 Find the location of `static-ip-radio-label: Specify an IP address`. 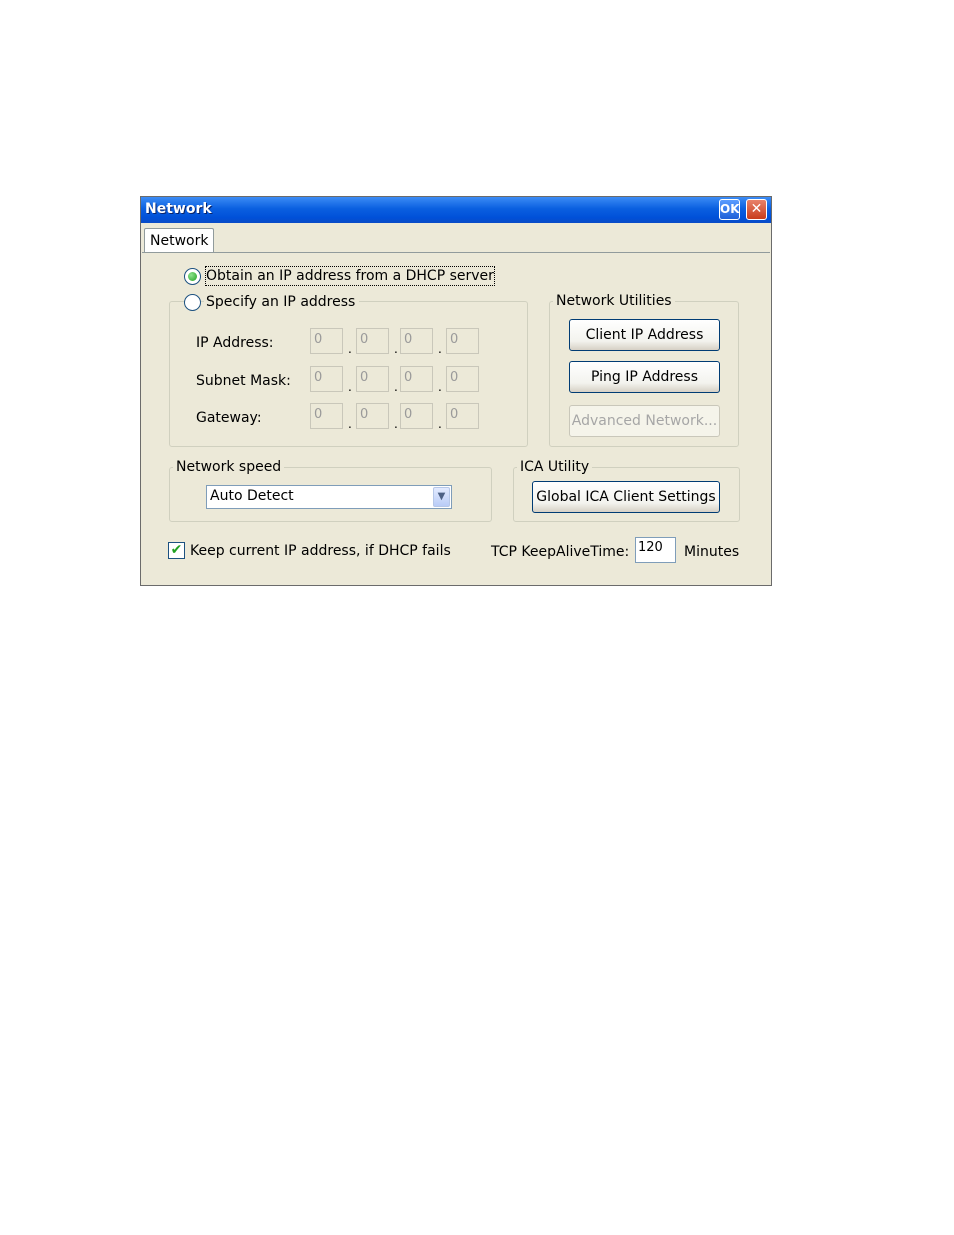

static-ip-radio-label: Specify an IP address is located at coordinates (282, 302).